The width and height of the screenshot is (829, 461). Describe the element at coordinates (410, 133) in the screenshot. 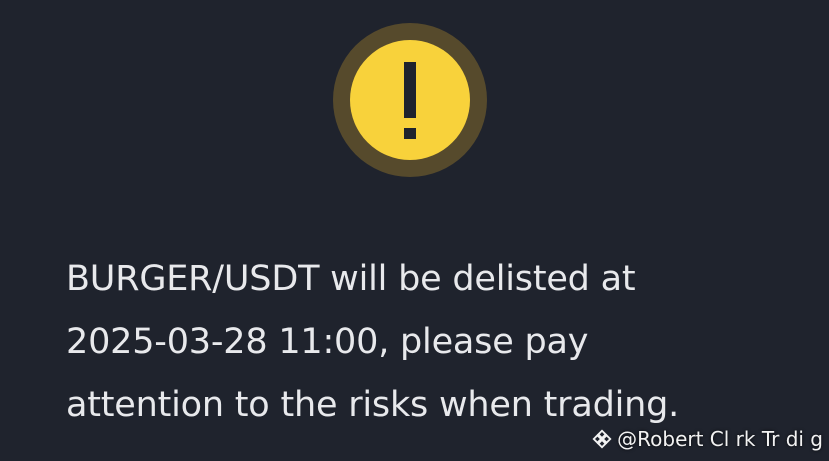

I see `exclamation-dot` at that location.